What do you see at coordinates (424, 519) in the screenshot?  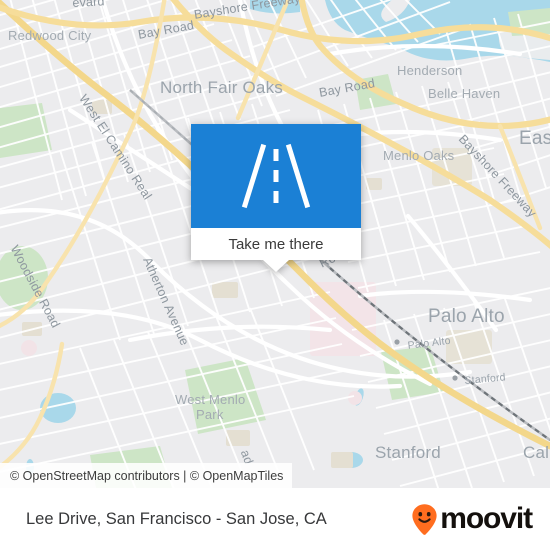 I see `moovit-smiley-pin-icon` at bounding box center [424, 519].